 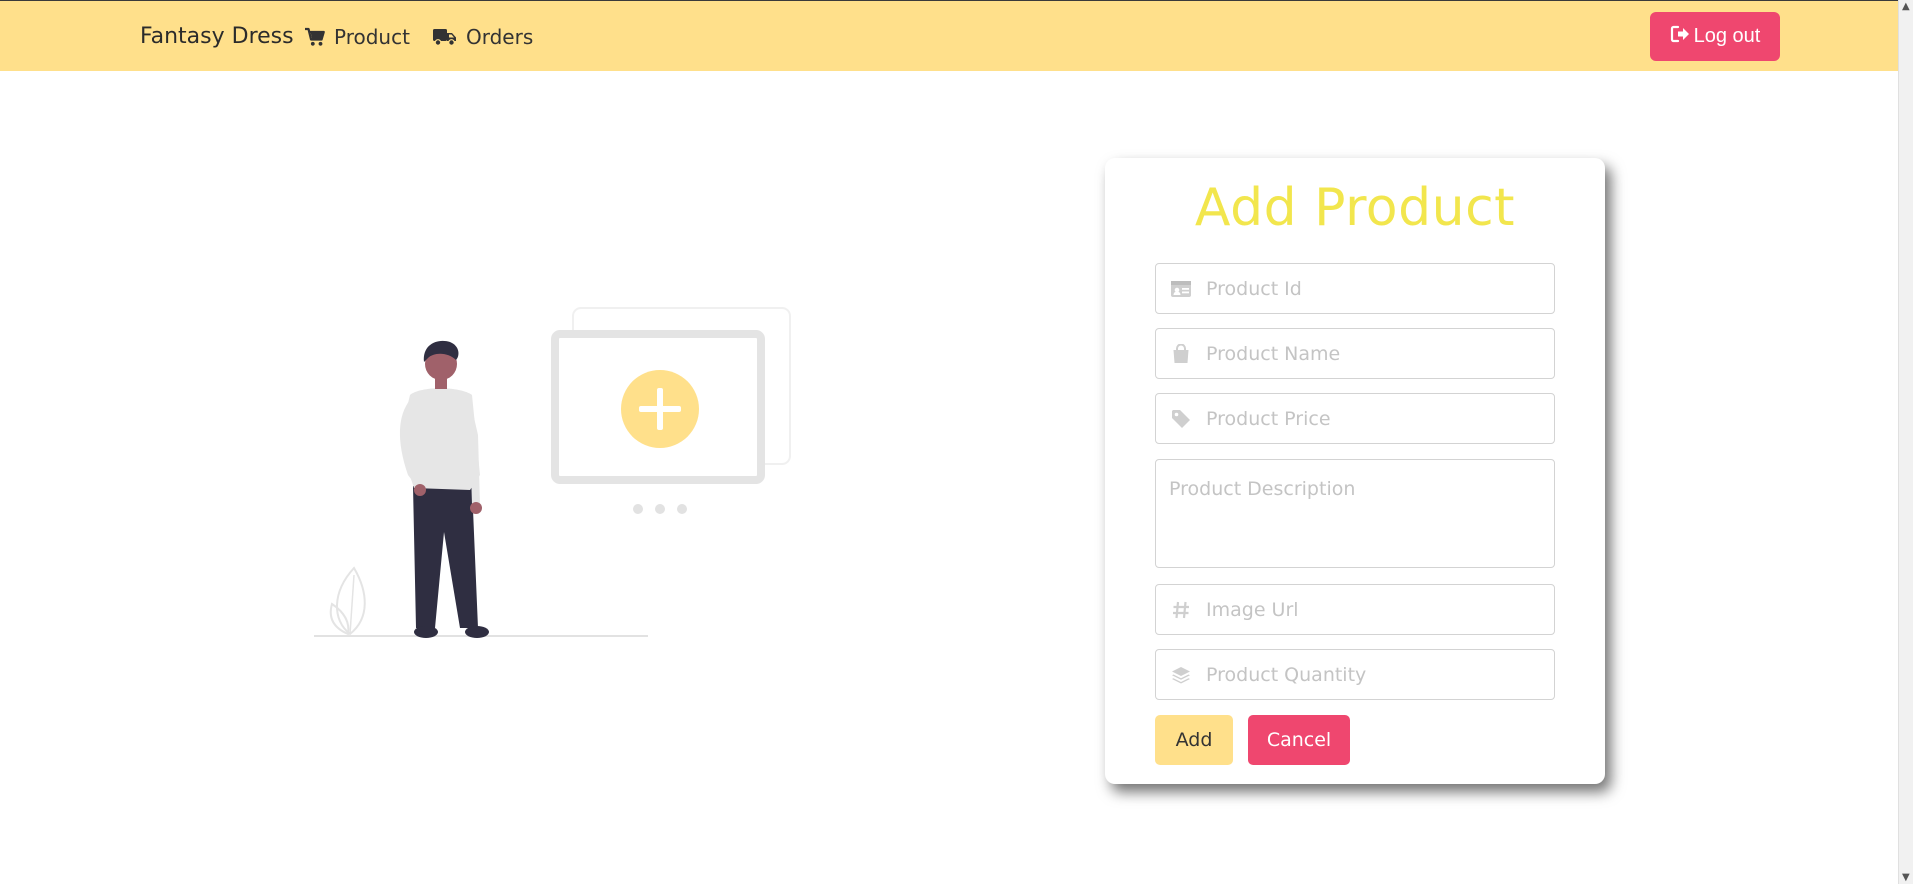 I want to click on image-url-input, so click(x=1380, y=609).